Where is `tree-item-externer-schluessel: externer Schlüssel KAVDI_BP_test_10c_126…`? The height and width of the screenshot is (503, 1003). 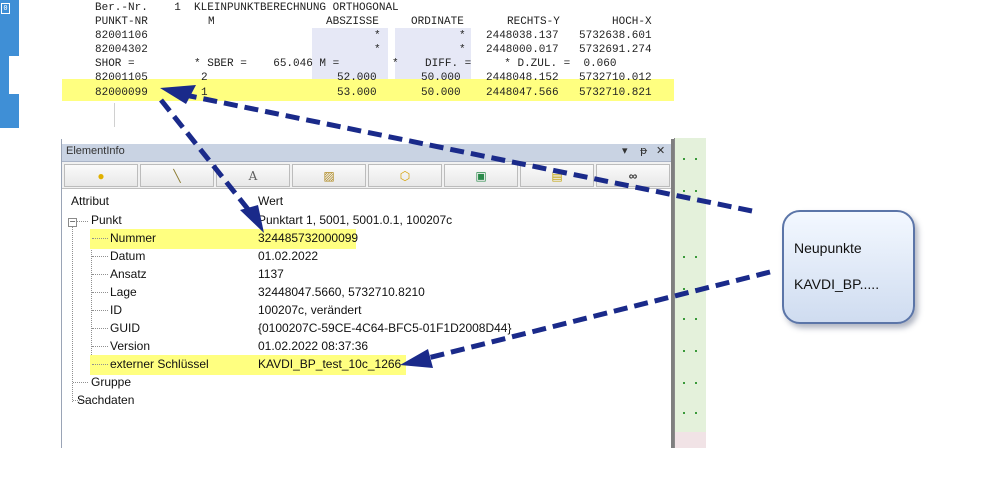 tree-item-externer-schluessel: externer Schlüssel KAVDI_BP_test_10c_126… is located at coordinates (362, 364).